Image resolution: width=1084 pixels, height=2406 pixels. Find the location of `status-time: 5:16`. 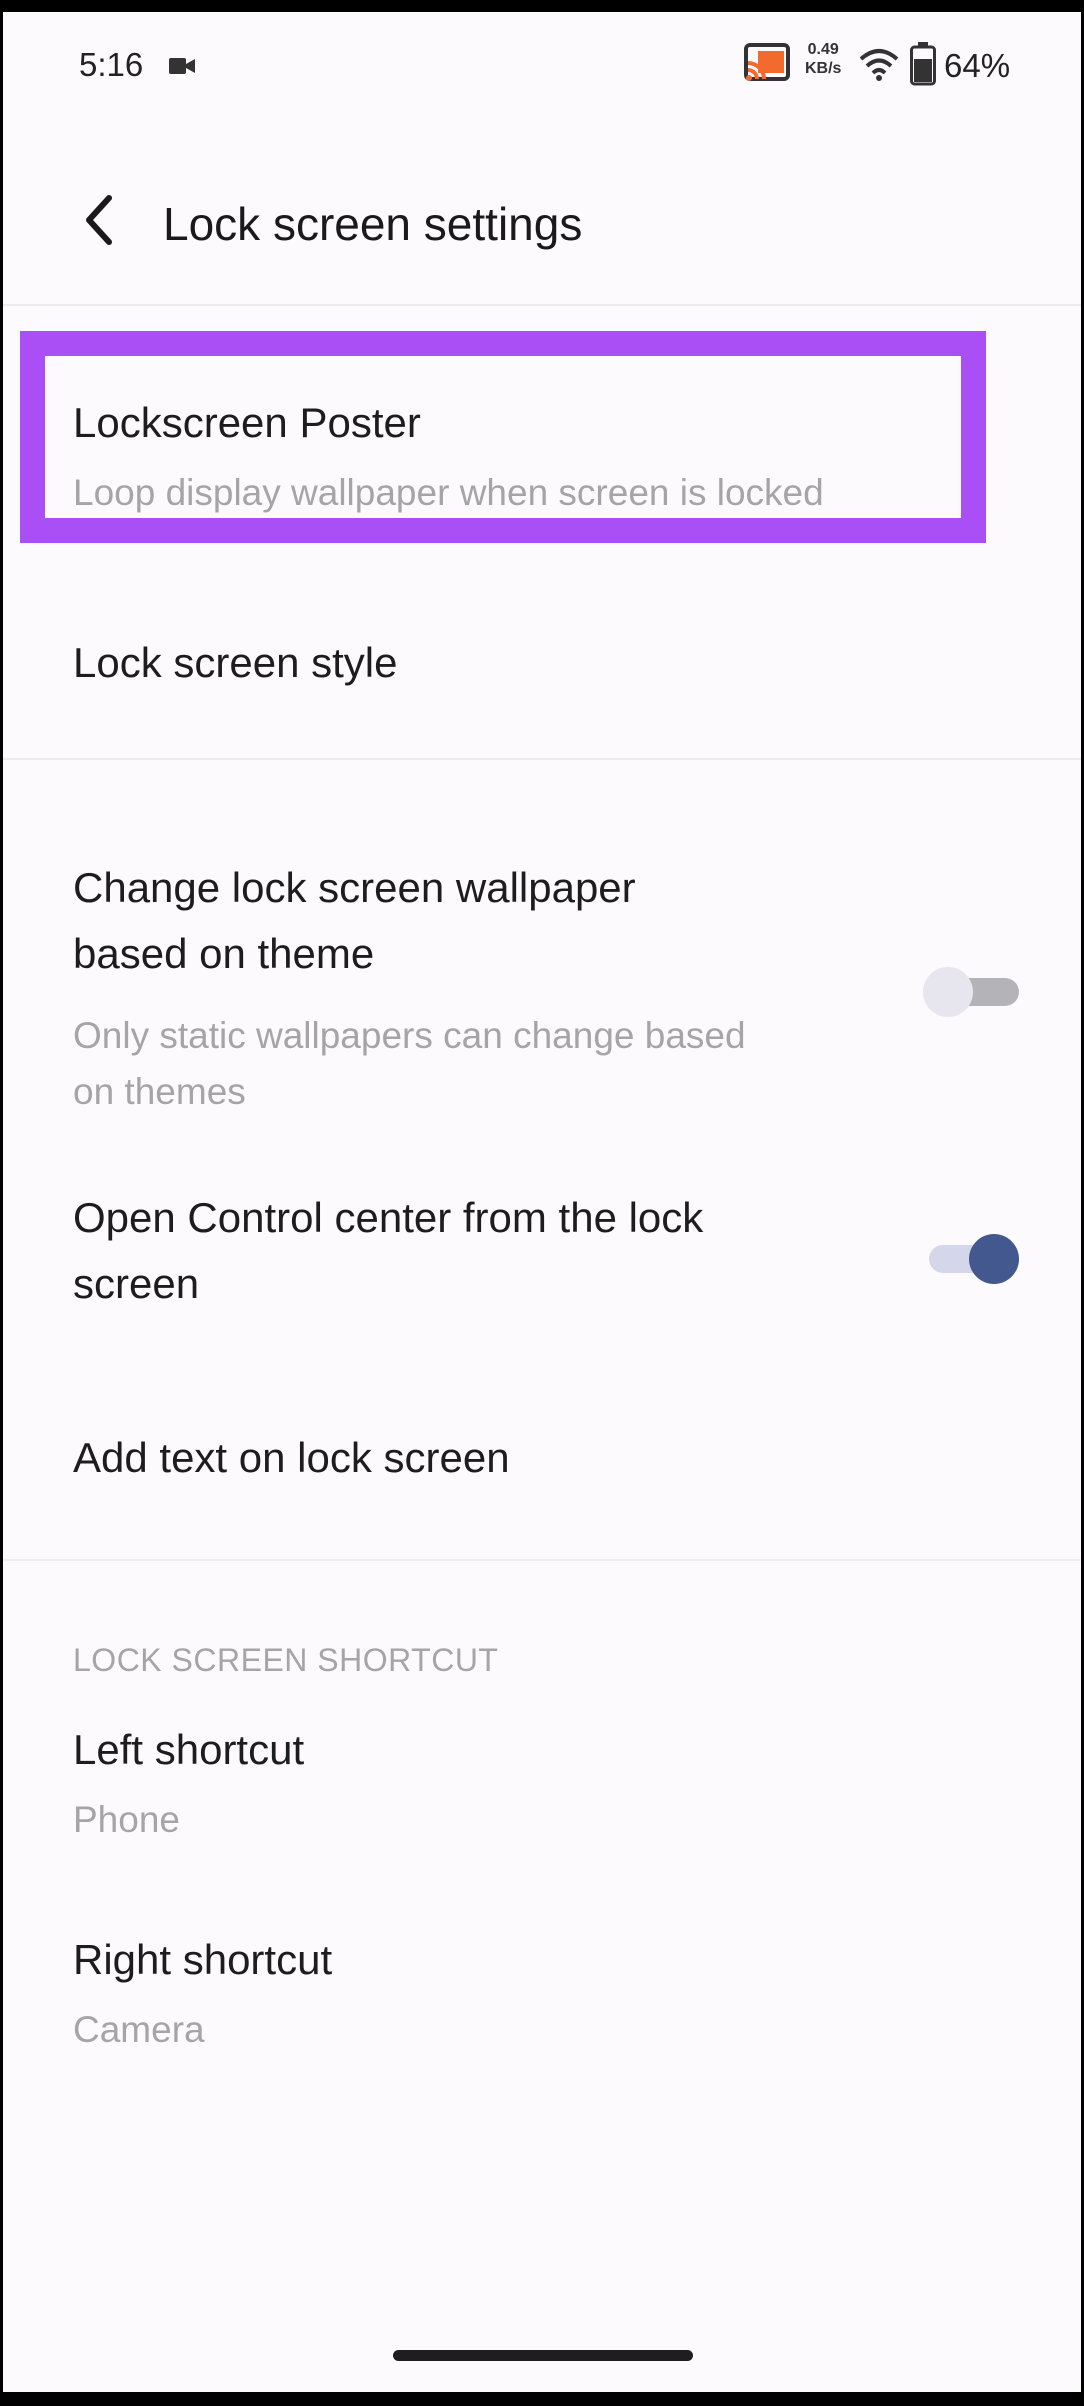

status-time: 5:16 is located at coordinates (111, 64).